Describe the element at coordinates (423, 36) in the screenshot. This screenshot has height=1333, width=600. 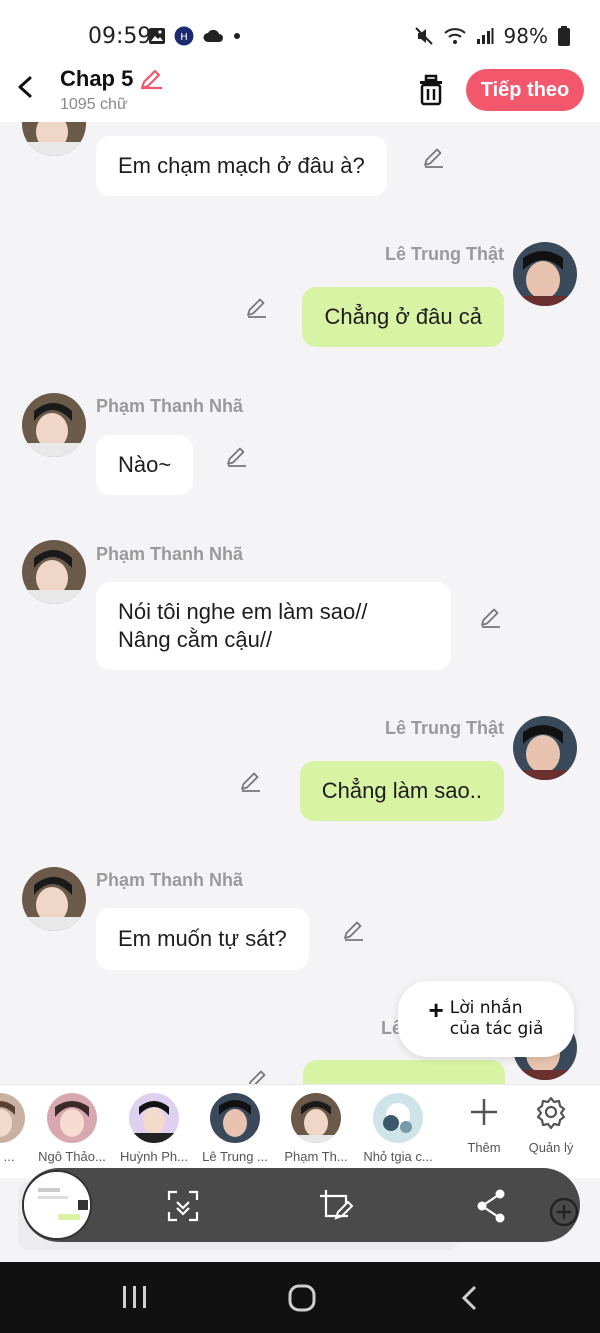
I see `mute-icon` at that location.